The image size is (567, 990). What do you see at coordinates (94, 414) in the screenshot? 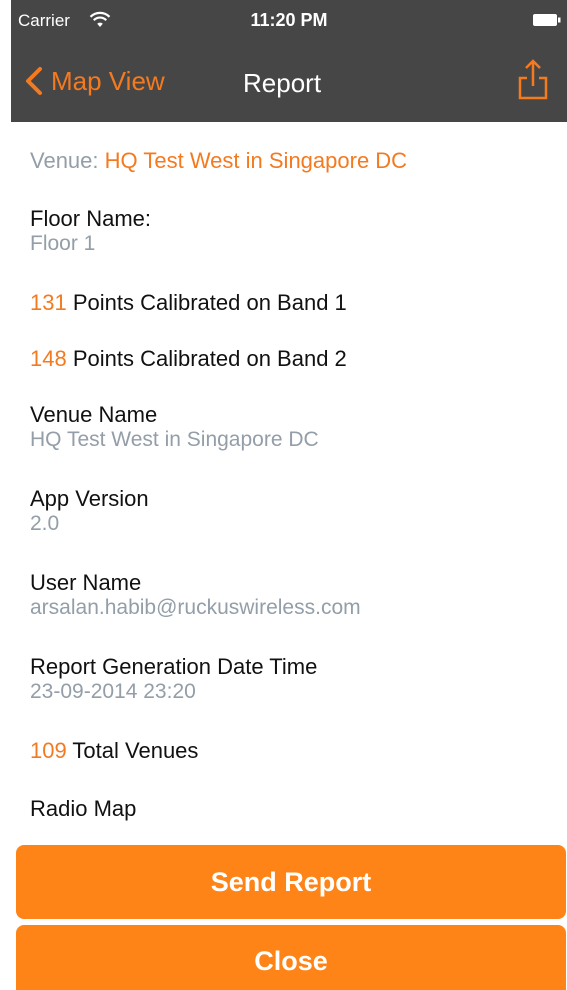
I see `venue-name-label: Venue Name` at bounding box center [94, 414].